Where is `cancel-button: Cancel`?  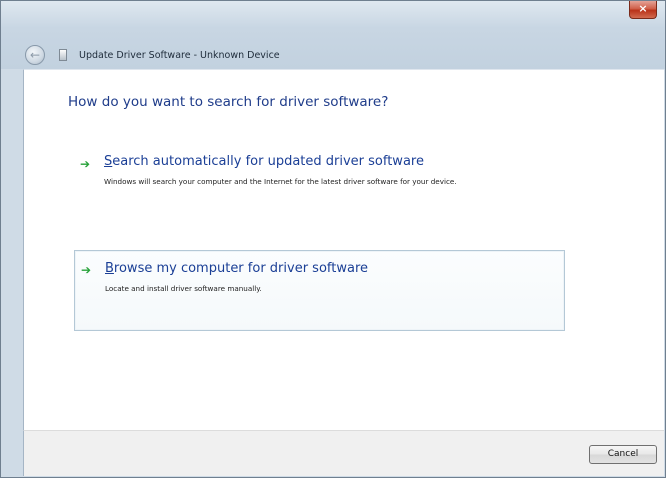
cancel-button: Cancel is located at coordinates (623, 454).